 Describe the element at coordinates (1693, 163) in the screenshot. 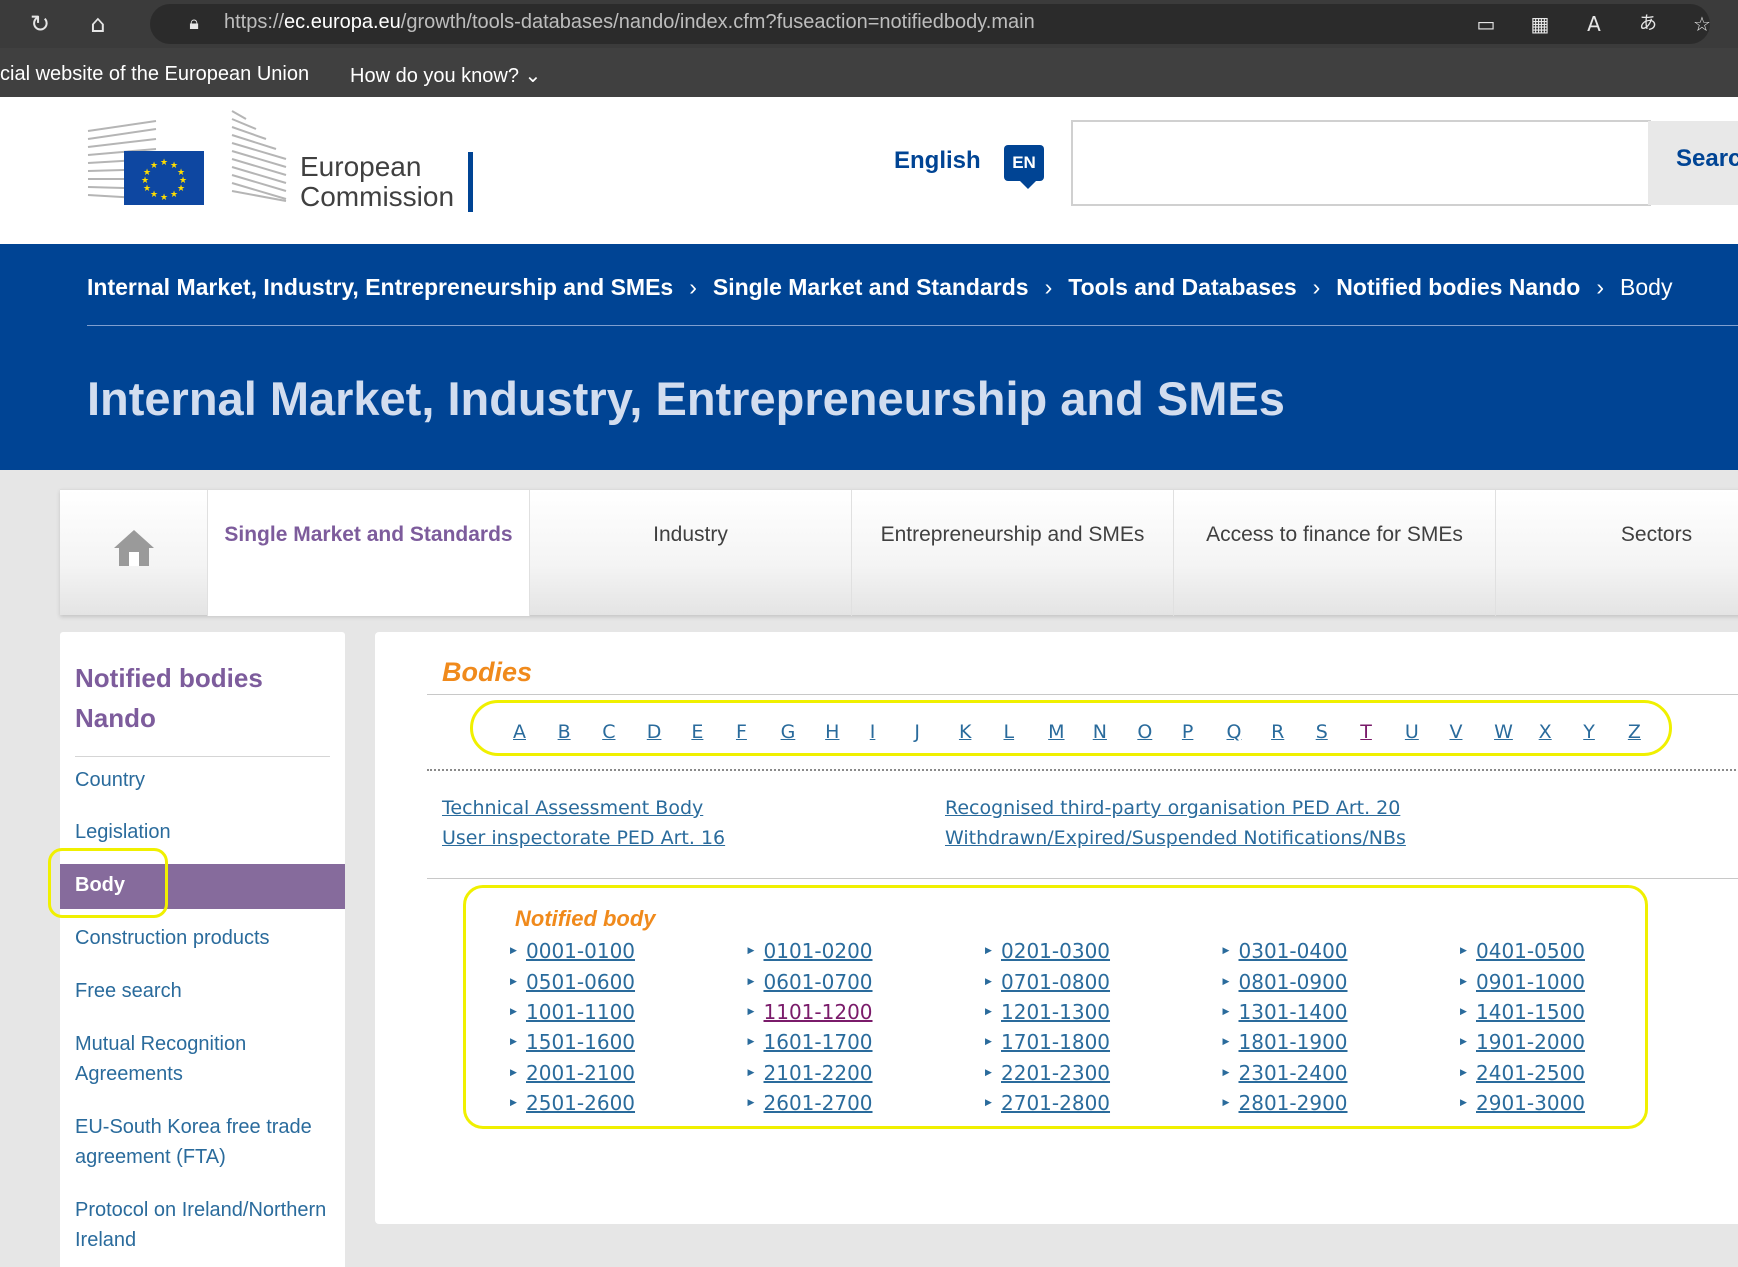

I see `search-button: Search` at that location.